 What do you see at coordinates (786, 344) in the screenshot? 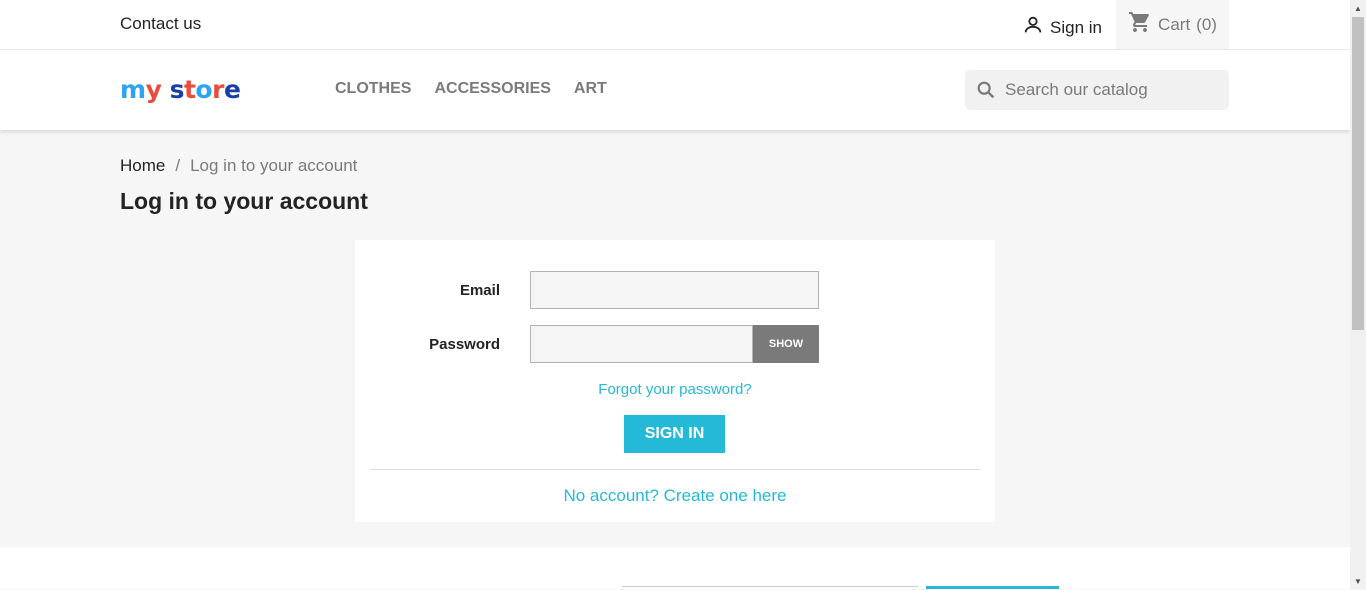
I see `show-password-button: SHOW` at bounding box center [786, 344].